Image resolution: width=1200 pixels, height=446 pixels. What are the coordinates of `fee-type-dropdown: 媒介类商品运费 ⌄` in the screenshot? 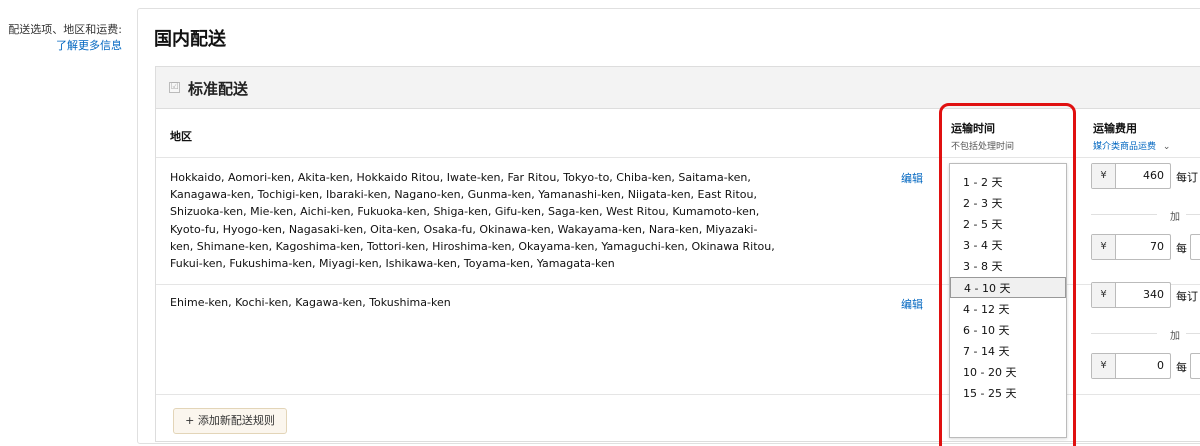 It's located at (1131, 145).